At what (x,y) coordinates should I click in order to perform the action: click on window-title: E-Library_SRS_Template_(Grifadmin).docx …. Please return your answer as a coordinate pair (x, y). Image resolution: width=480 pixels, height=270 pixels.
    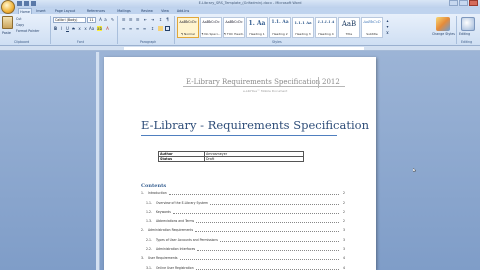
    Looking at the image, I should click on (250, 3).